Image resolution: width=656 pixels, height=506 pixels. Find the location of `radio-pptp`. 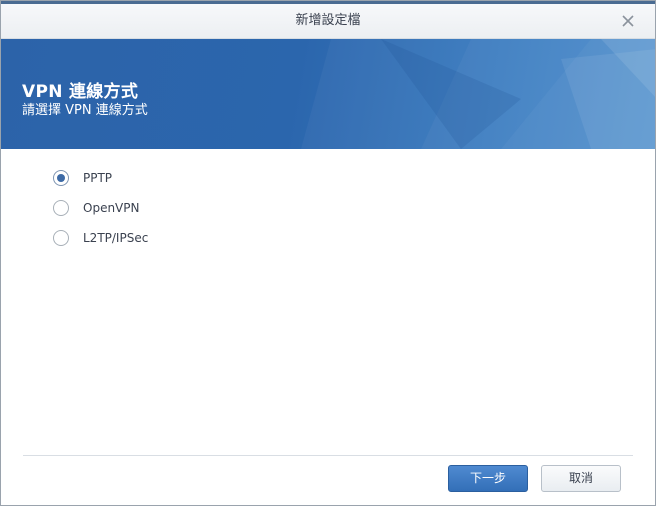

radio-pptp is located at coordinates (61, 178).